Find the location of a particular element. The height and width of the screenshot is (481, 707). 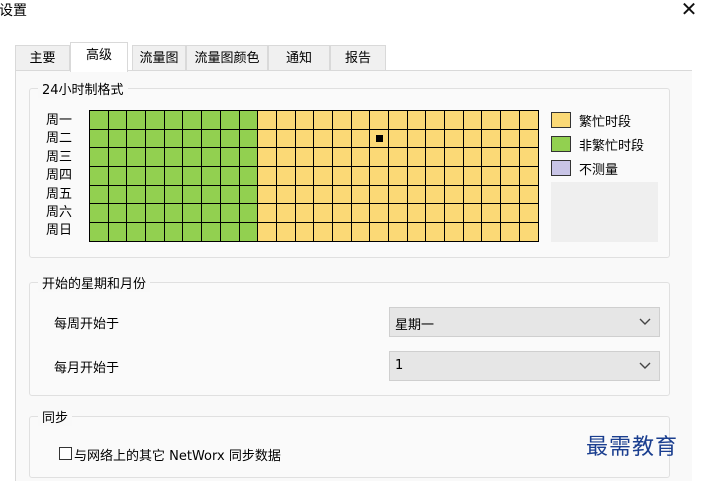

tab-traffic-graph: 流量图 is located at coordinates (159, 58).